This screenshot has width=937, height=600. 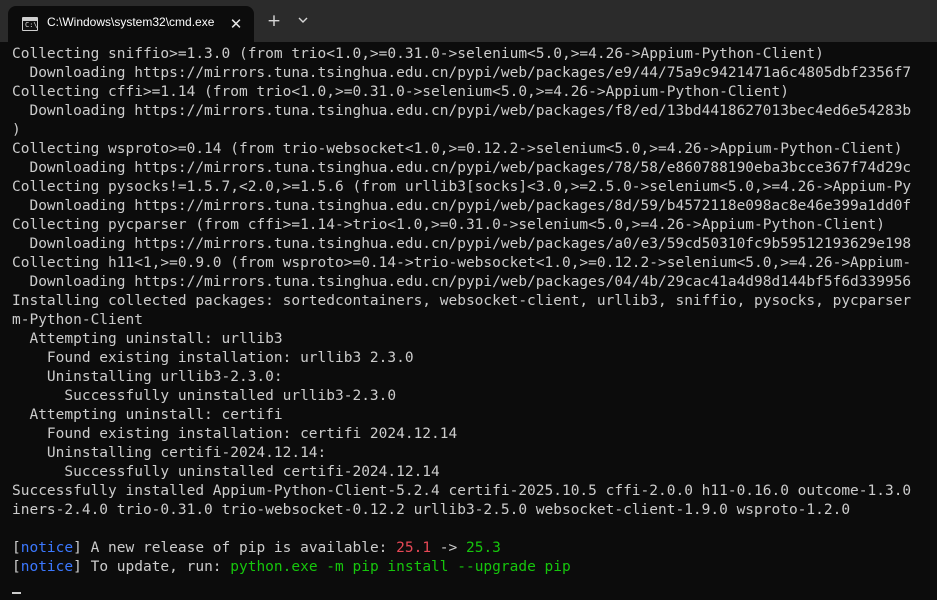 I want to click on output-line: Uninstalling certifi-2024.12.14:, so click(x=169, y=453).